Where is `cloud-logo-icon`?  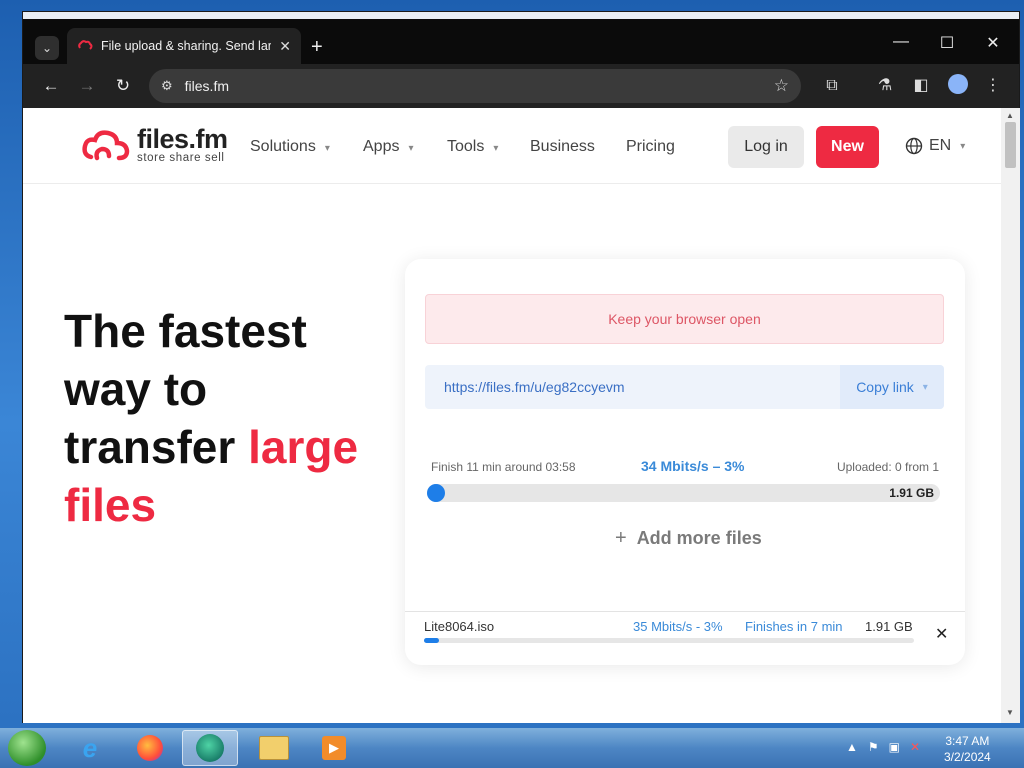 cloud-logo-icon is located at coordinates (106, 145).